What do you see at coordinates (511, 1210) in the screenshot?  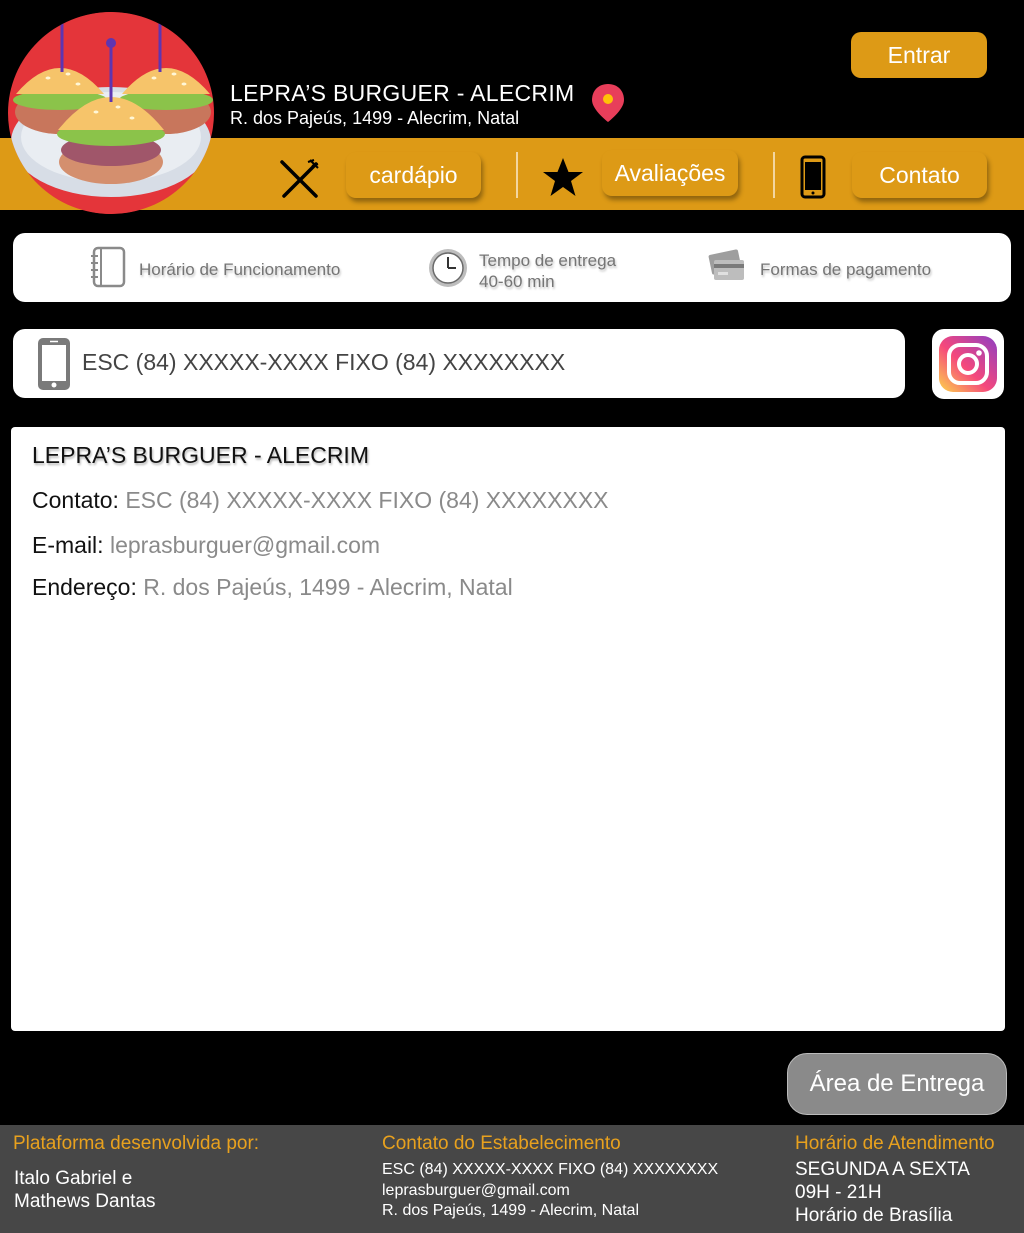 I see `footer-contact-address: R. dos Pajeús, 1499 - Alecrim, Natal` at bounding box center [511, 1210].